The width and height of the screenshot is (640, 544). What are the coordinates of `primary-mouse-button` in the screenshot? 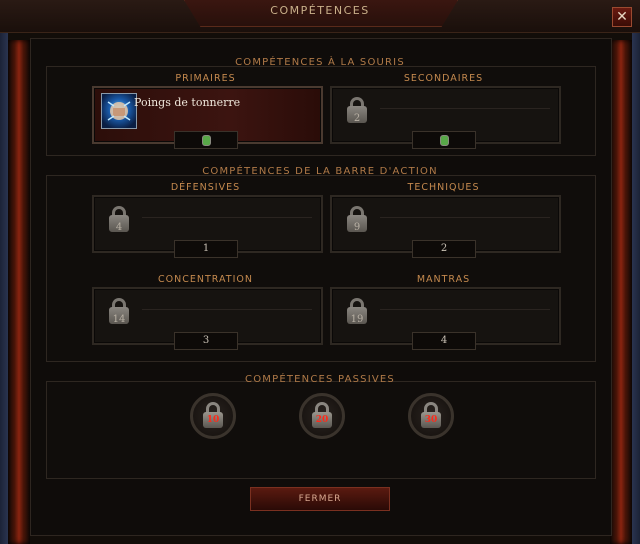 It's located at (206, 140).